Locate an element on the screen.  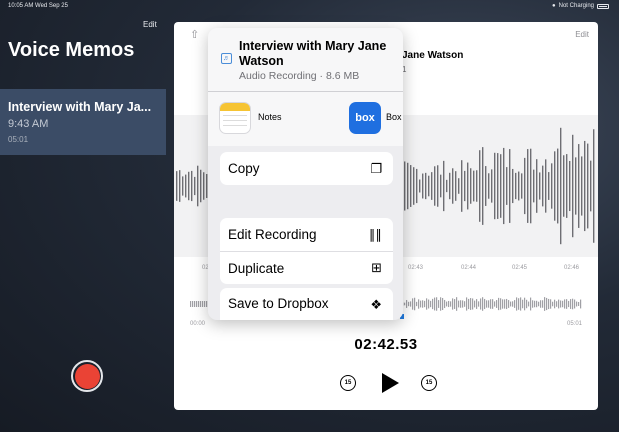
save-to-dropbox-label: Save to Dropbox is located at coordinates (278, 303).